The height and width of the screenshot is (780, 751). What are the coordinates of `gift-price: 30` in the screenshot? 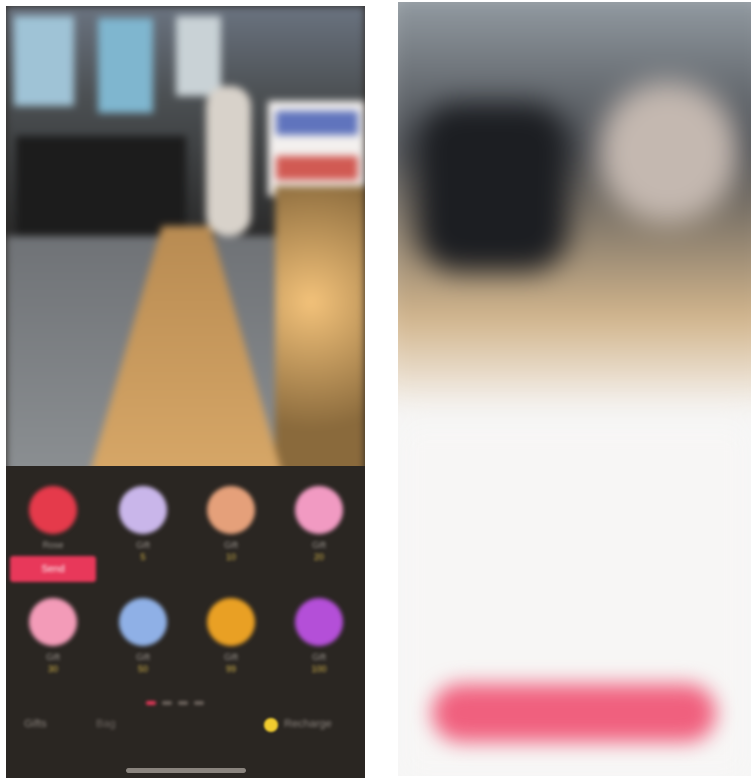 It's located at (52, 669).